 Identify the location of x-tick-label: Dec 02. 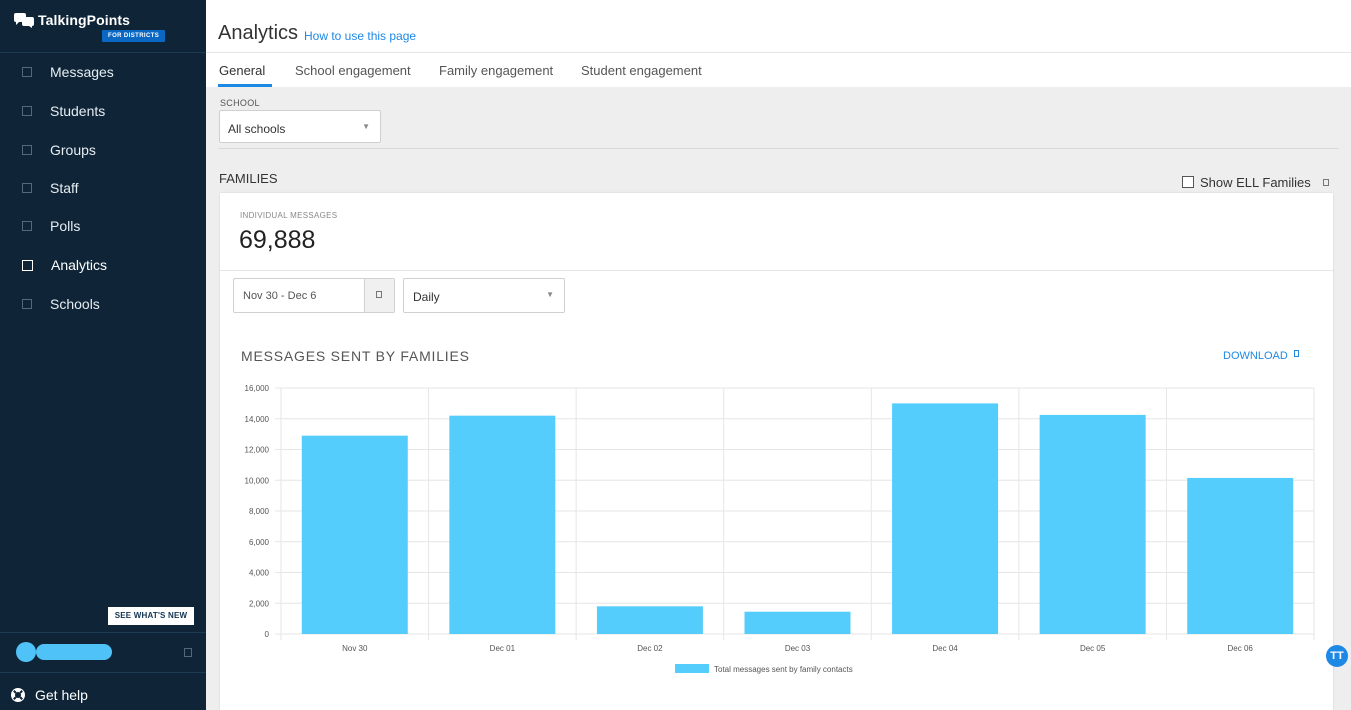
(650, 648).